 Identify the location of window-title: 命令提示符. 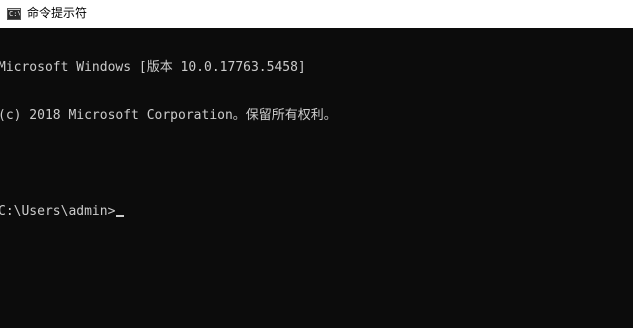
(57, 13).